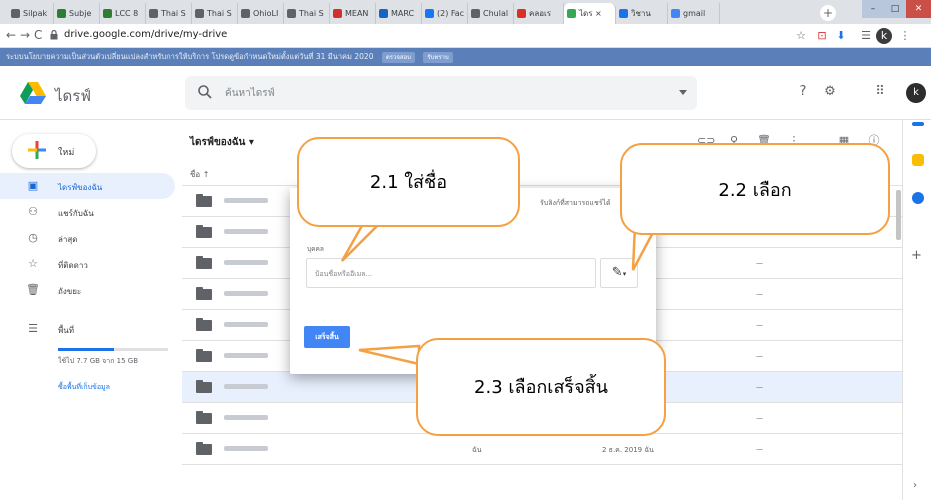 The width and height of the screenshot is (931, 500). What do you see at coordinates (205, 92) in the screenshot?
I see `search-icon` at bounding box center [205, 92].